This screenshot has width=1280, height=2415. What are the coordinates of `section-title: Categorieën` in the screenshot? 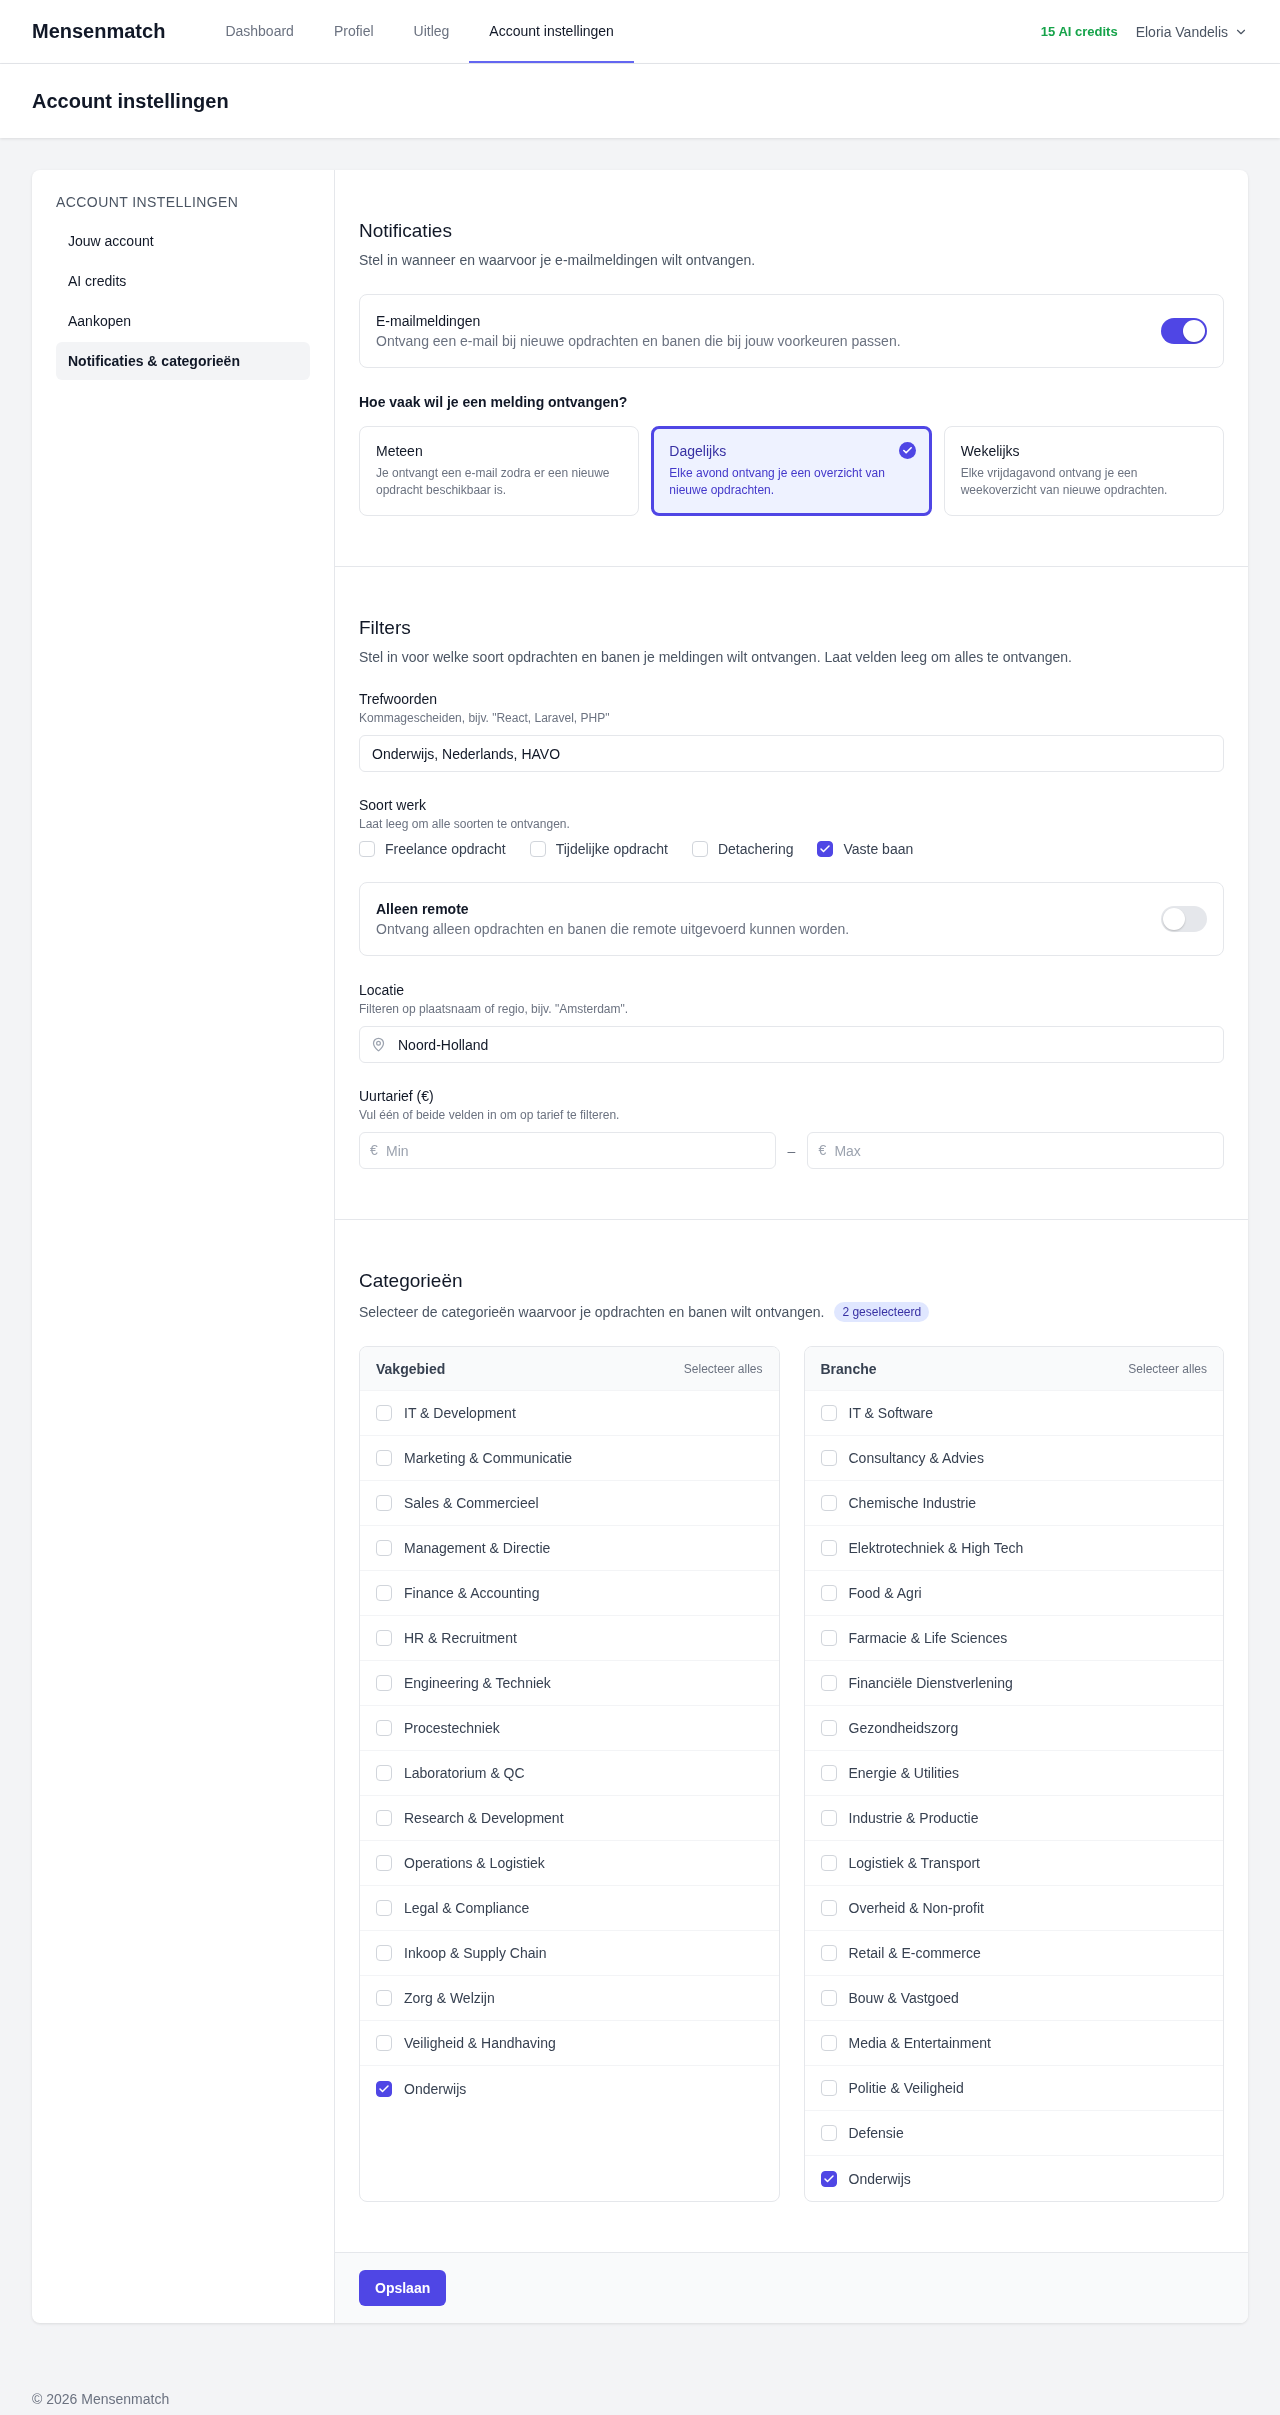 It's located at (411, 1281).